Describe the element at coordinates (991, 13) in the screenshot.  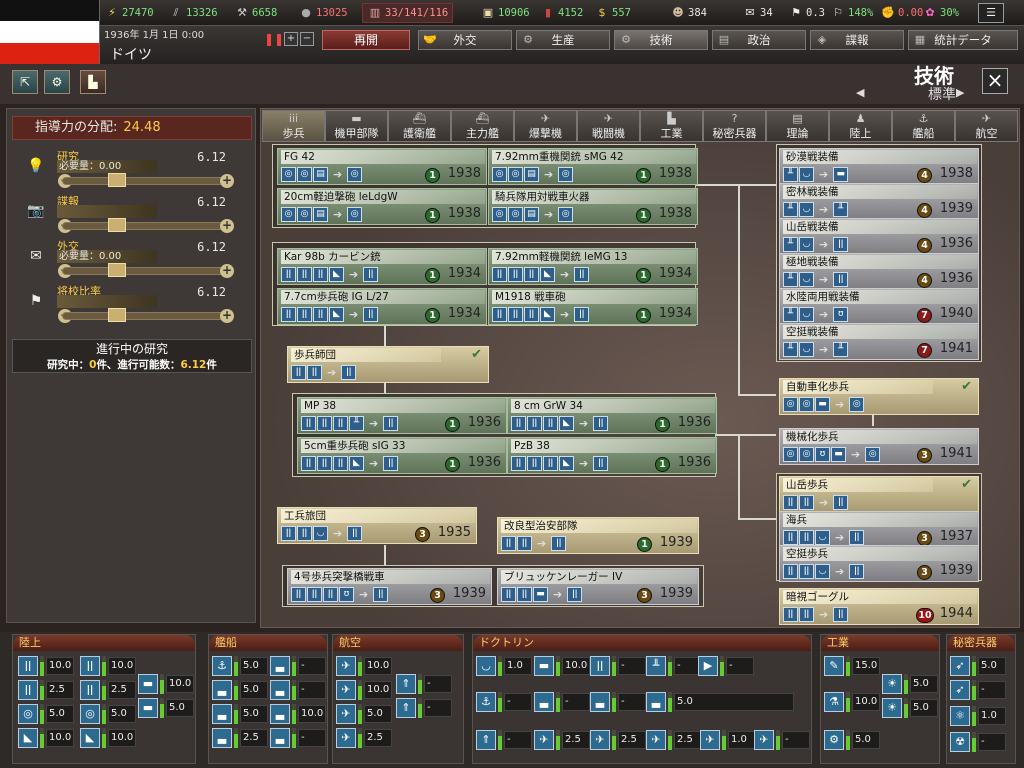
I see `menu-icon: ☰` at that location.